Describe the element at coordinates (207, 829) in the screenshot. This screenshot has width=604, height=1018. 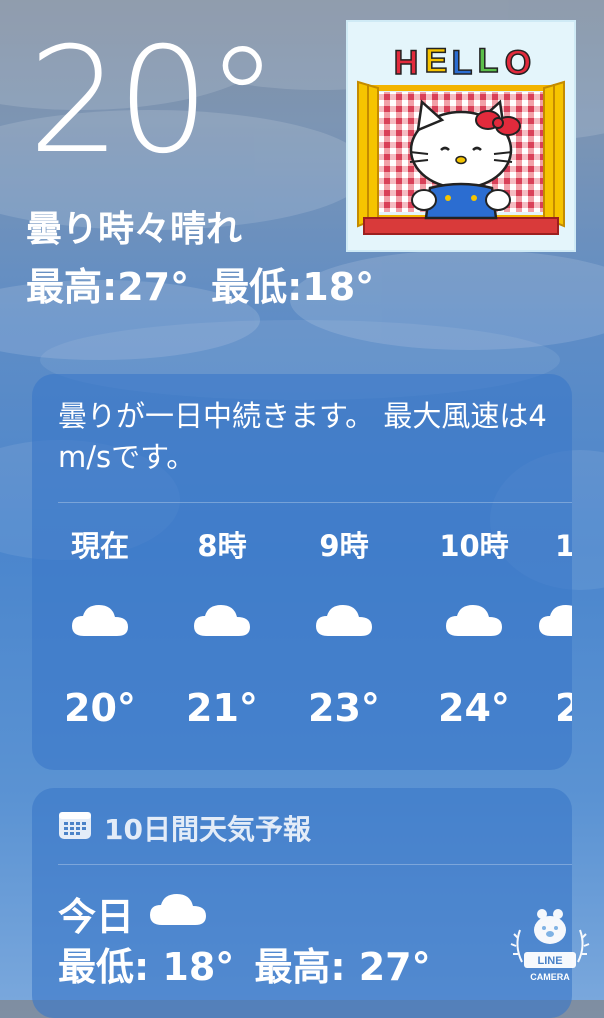
I see `forecast-title: 10日間天気予報` at that location.